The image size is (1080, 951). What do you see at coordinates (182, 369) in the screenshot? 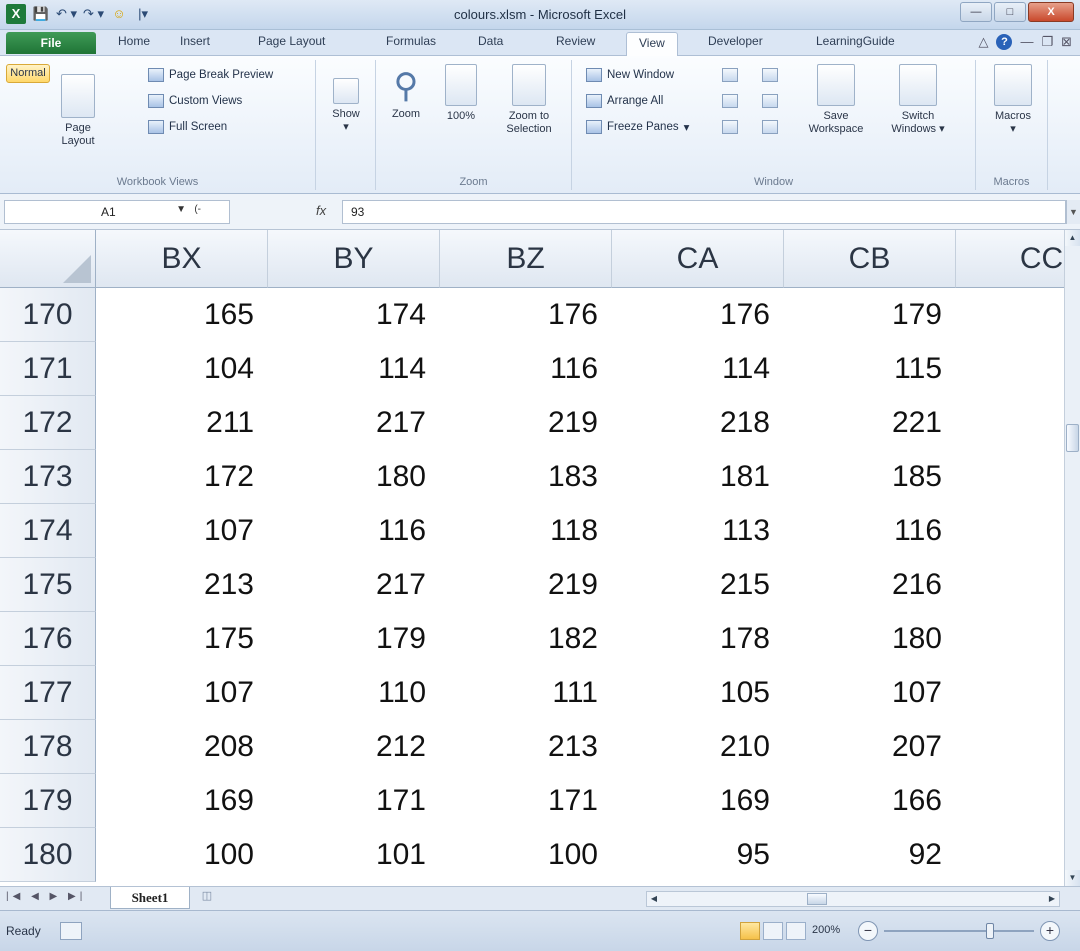
I see `cell: 104` at bounding box center [182, 369].